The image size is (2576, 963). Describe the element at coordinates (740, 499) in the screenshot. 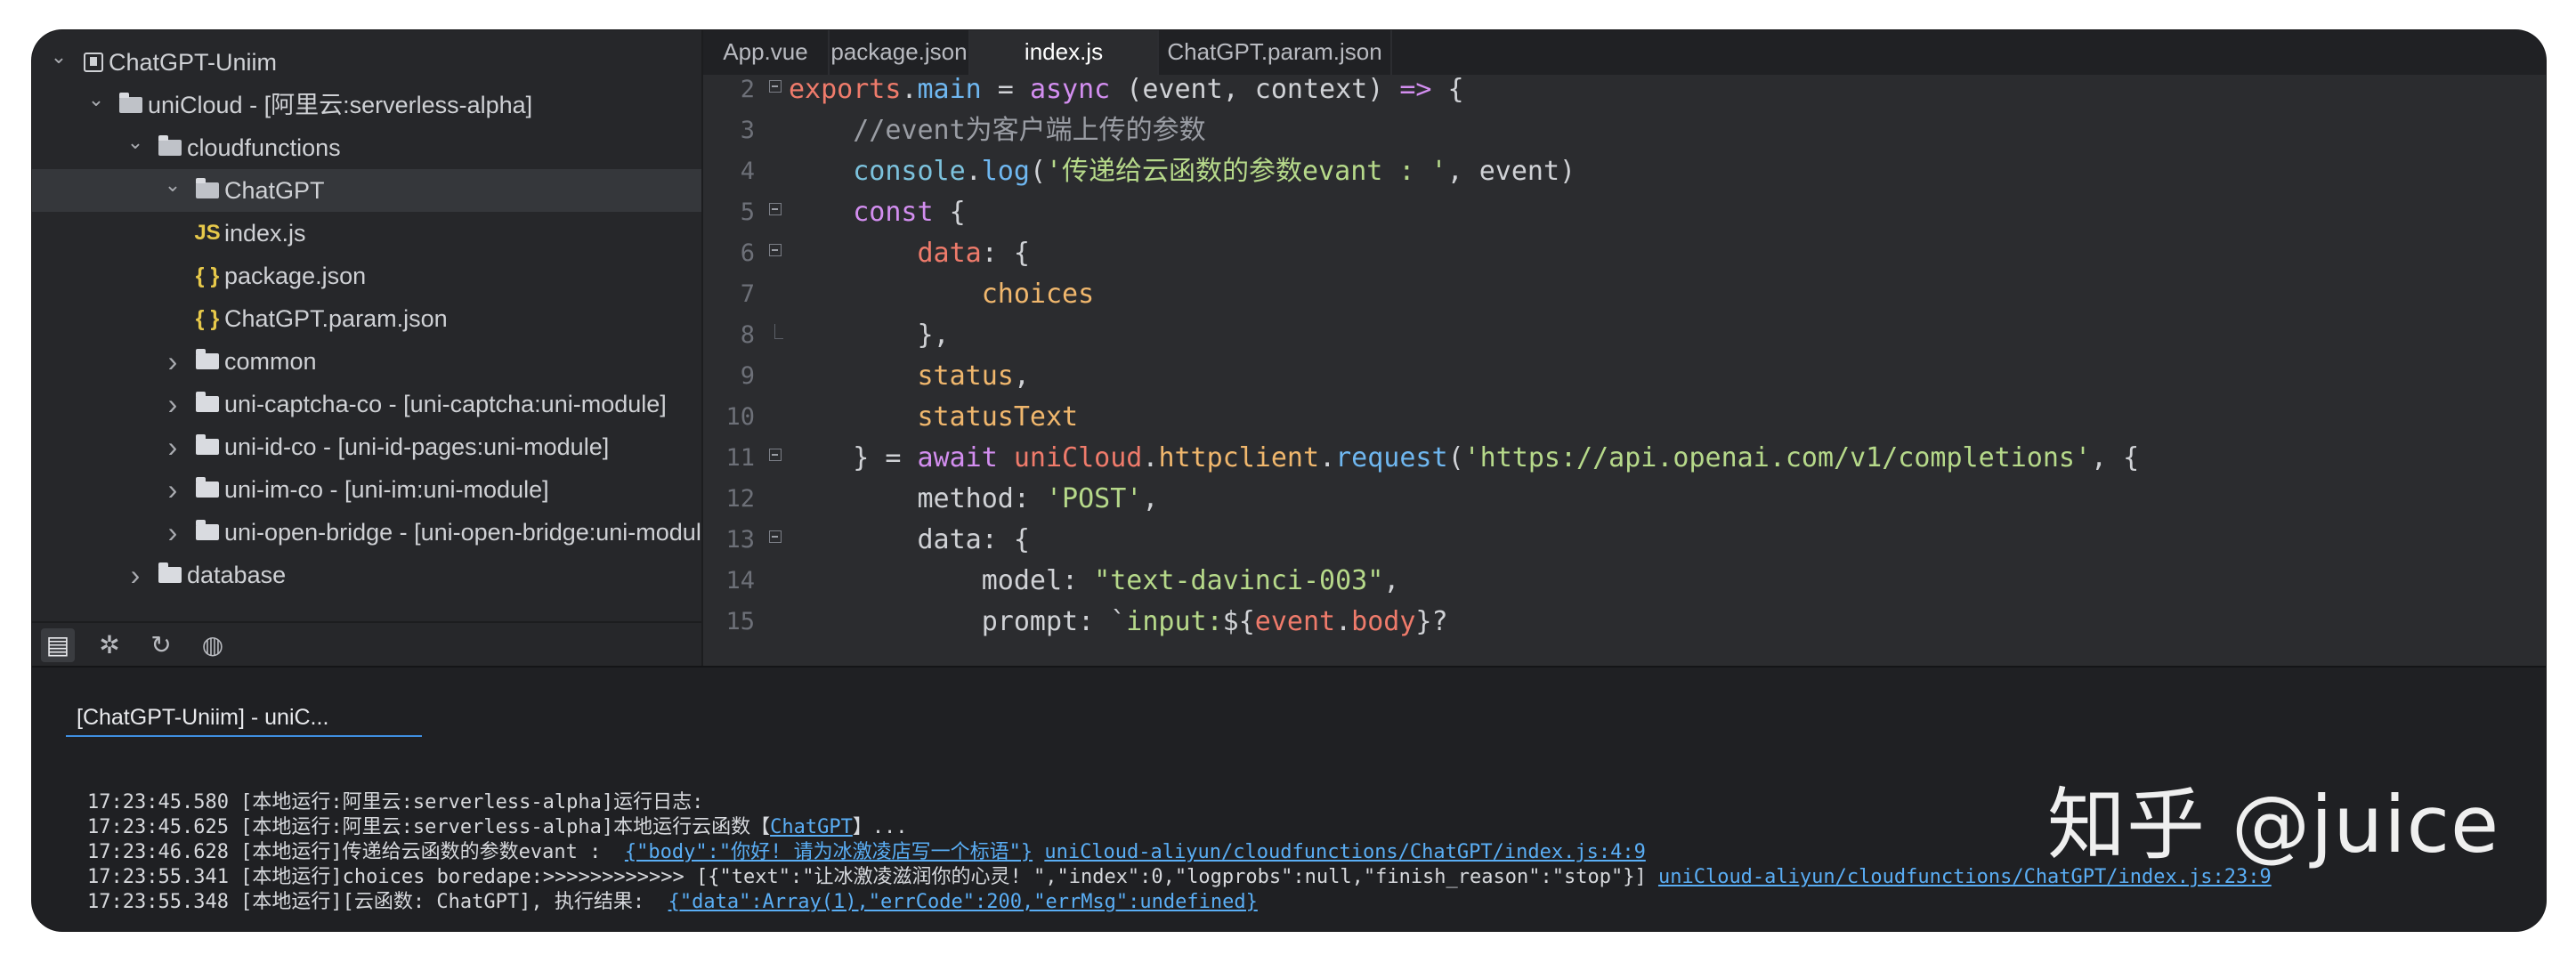

I see `line-number: 12` at that location.